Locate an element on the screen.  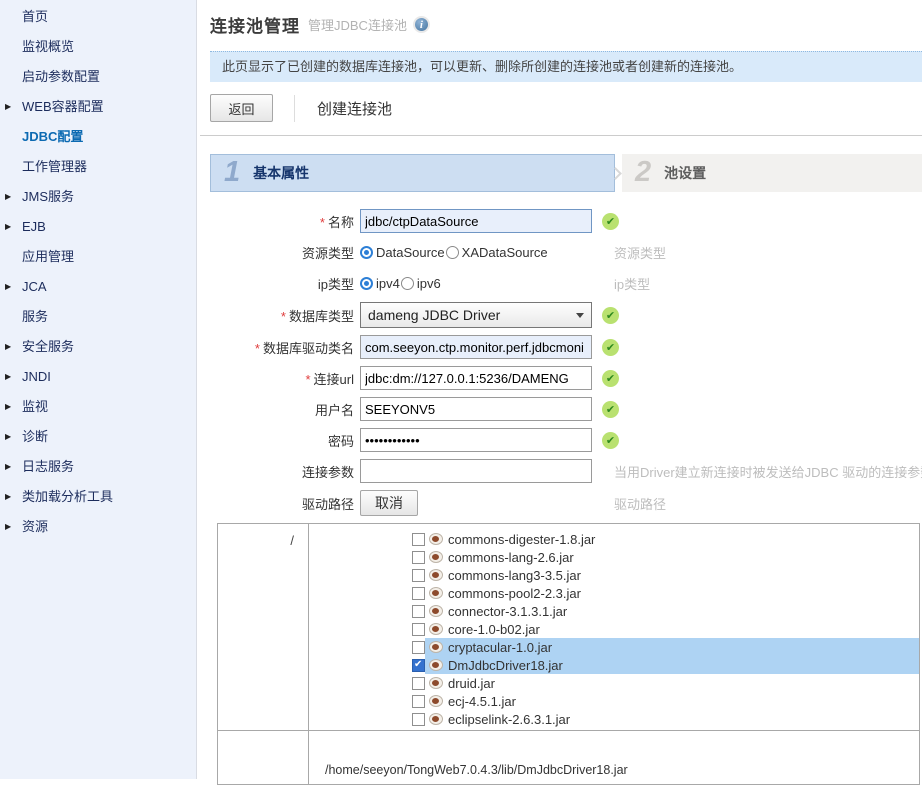
jar-list-item: druid.jar is located at coordinates (614, 683).